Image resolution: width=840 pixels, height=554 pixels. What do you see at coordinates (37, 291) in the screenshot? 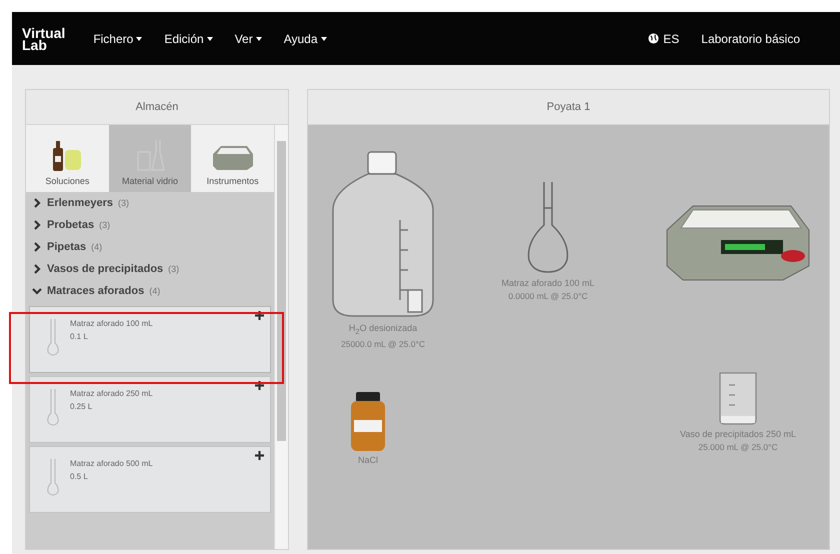
I see `chevron-down-icon` at bounding box center [37, 291].